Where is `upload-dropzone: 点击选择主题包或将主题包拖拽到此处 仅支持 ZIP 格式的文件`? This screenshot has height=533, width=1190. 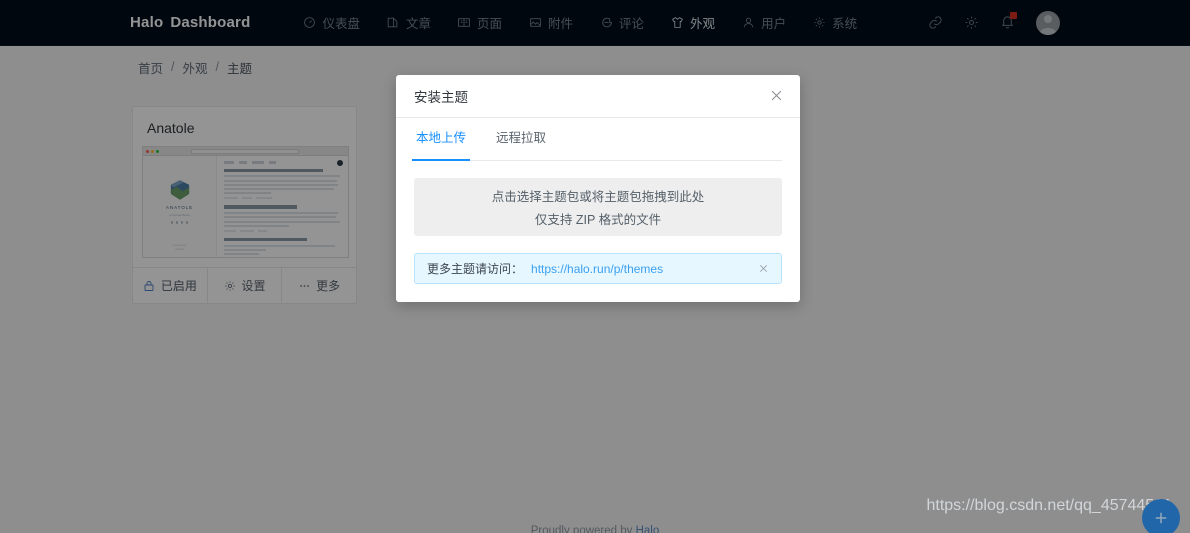 upload-dropzone: 点击选择主题包或将主题包拖拽到此处 仅支持 ZIP 格式的文件 is located at coordinates (598, 207).